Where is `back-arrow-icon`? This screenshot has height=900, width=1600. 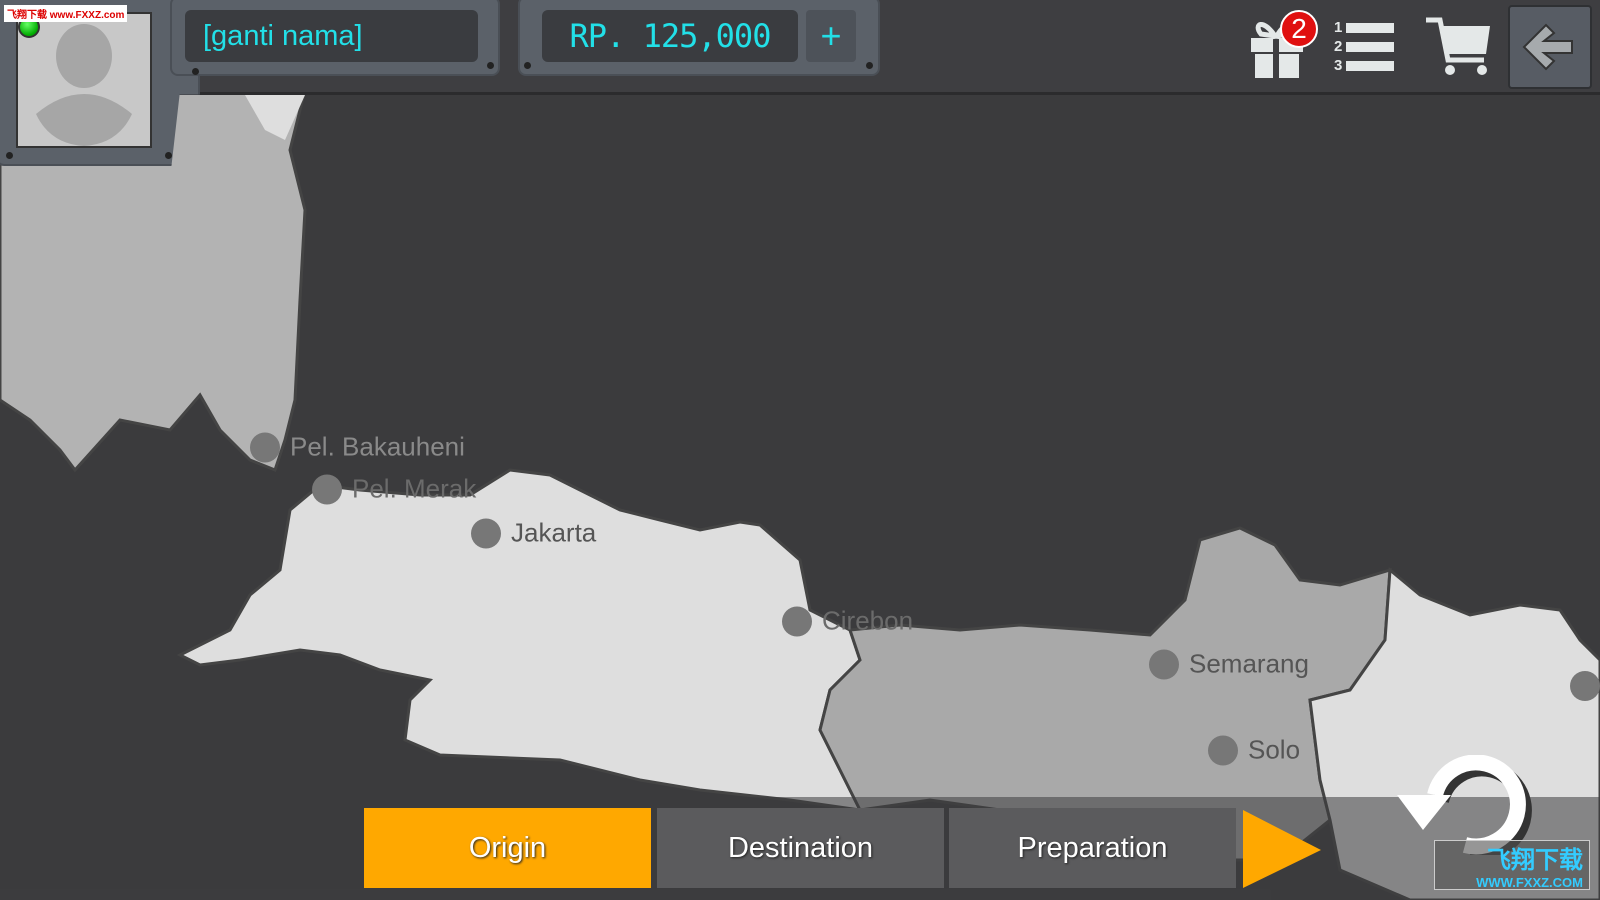 back-arrow-icon is located at coordinates (1547, 47).